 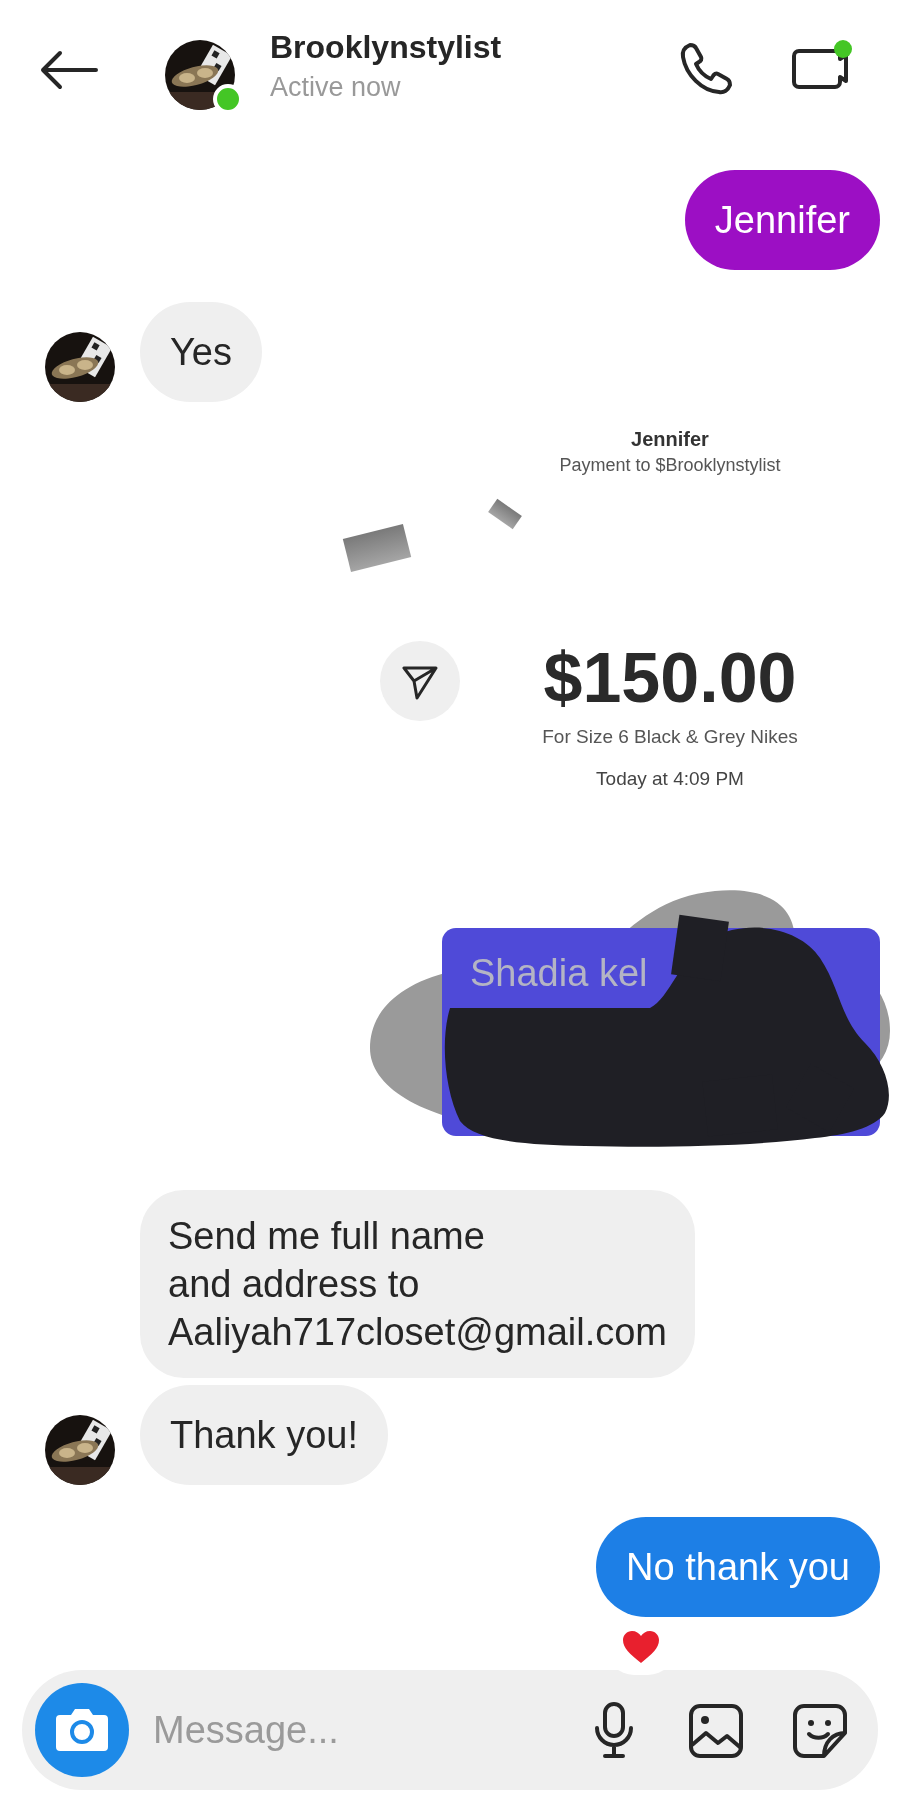 What do you see at coordinates (716, 1730) in the screenshot?
I see `gallery-icon` at bounding box center [716, 1730].